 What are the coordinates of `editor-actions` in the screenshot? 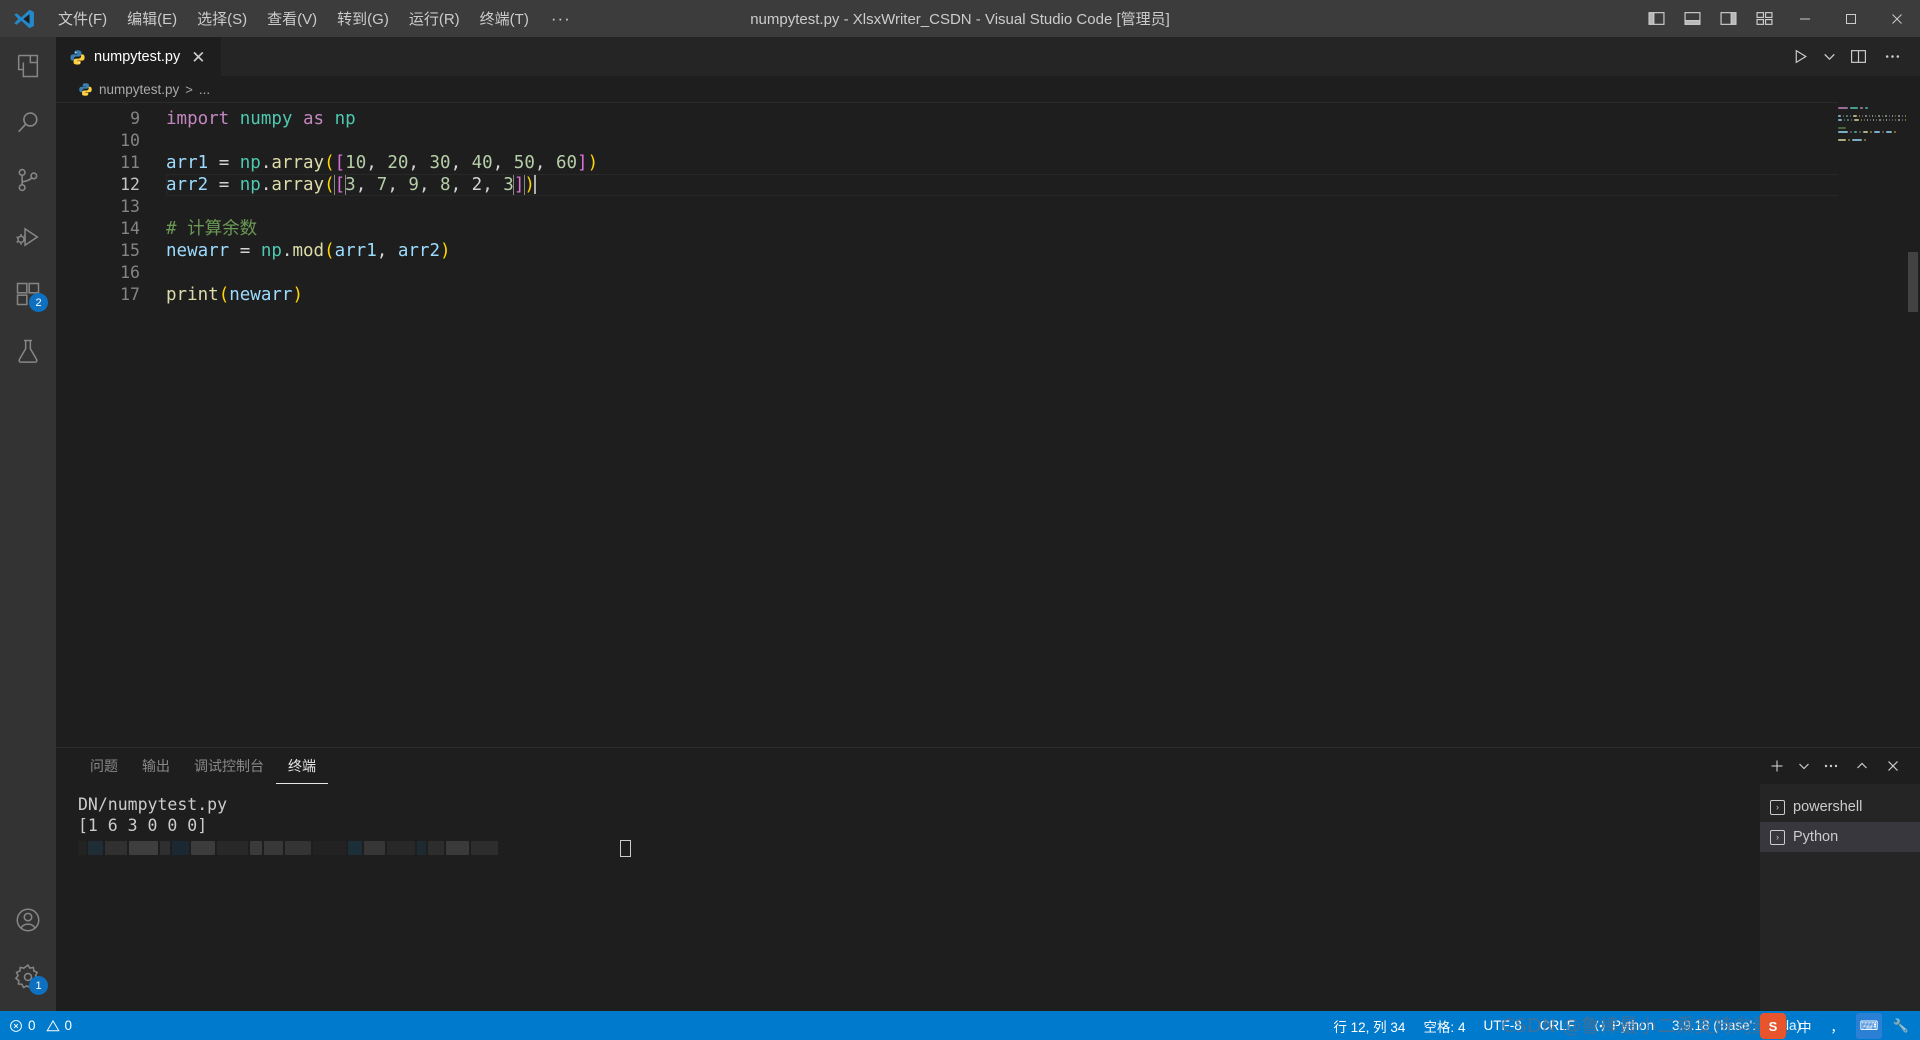 It's located at (1852, 56).